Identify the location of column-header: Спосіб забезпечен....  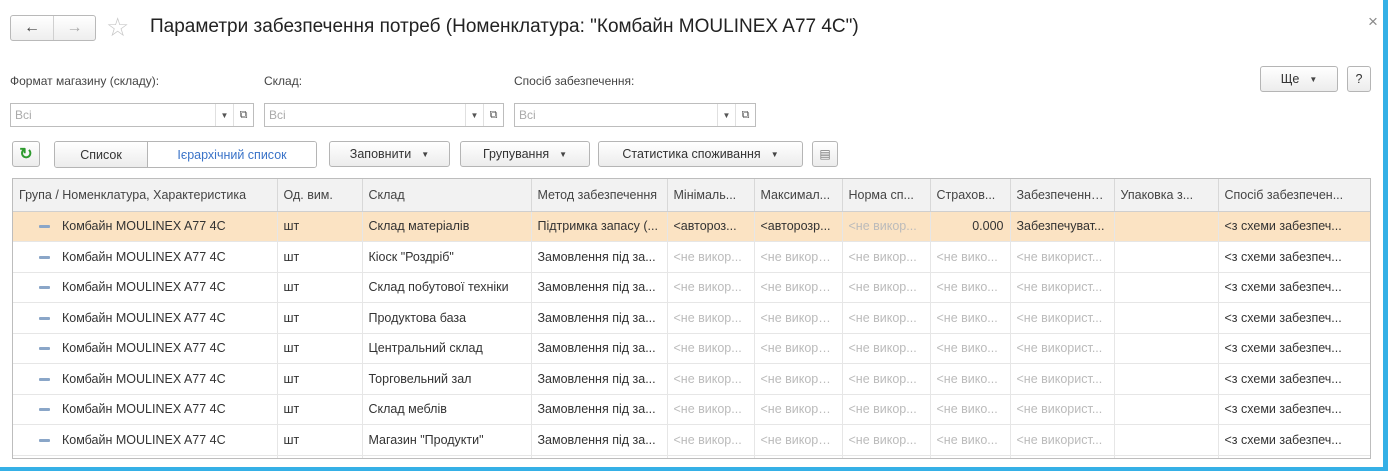
(1294, 195).